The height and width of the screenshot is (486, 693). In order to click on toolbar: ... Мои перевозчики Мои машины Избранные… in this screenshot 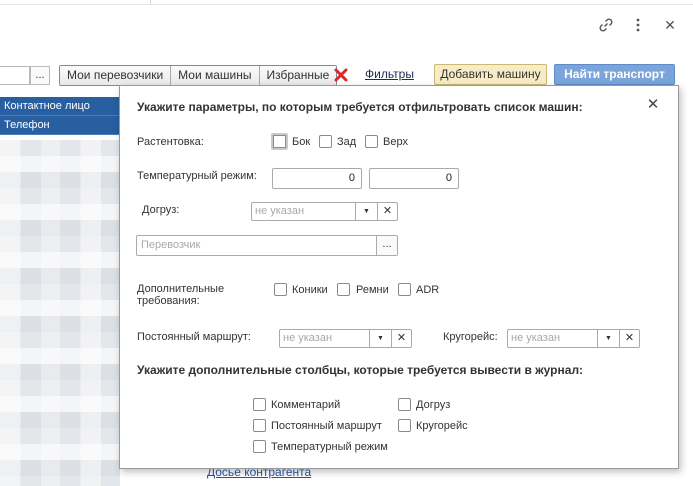, I will do `click(346, 75)`.